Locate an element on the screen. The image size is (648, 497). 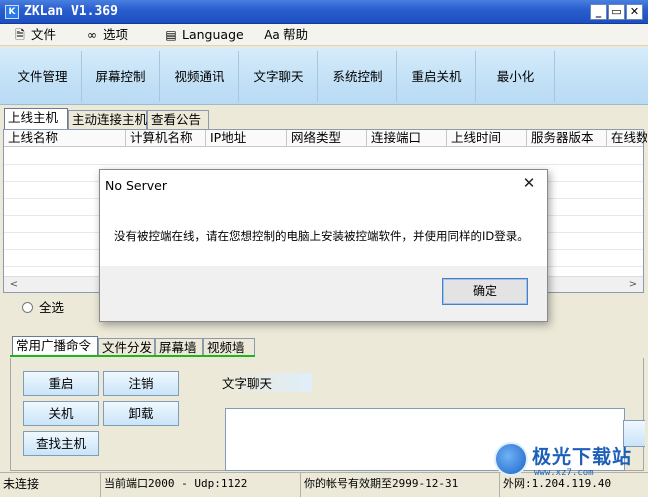
tab-broadcast-commands: 常用广播命令 is located at coordinates (55, 346).